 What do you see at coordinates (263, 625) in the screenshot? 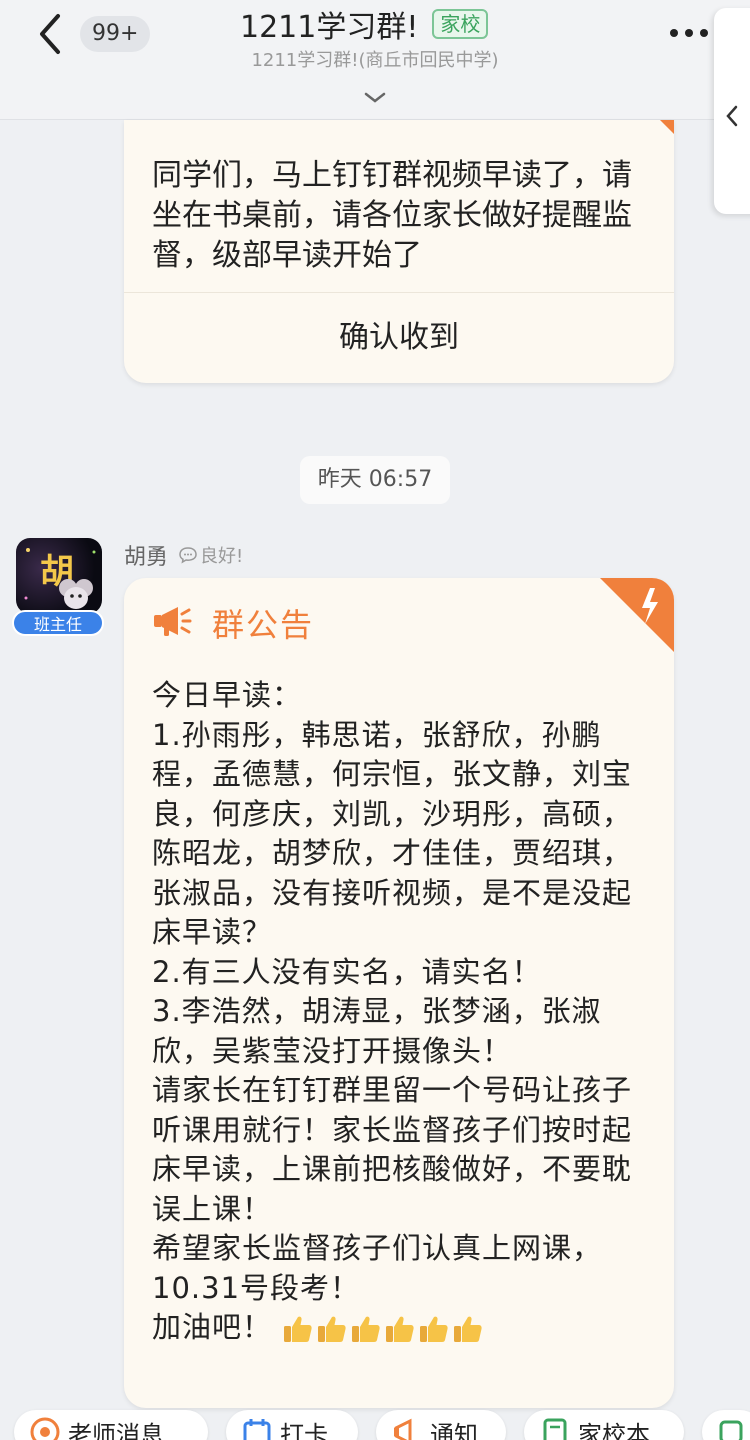
I see `announcement-title: 群公告` at bounding box center [263, 625].